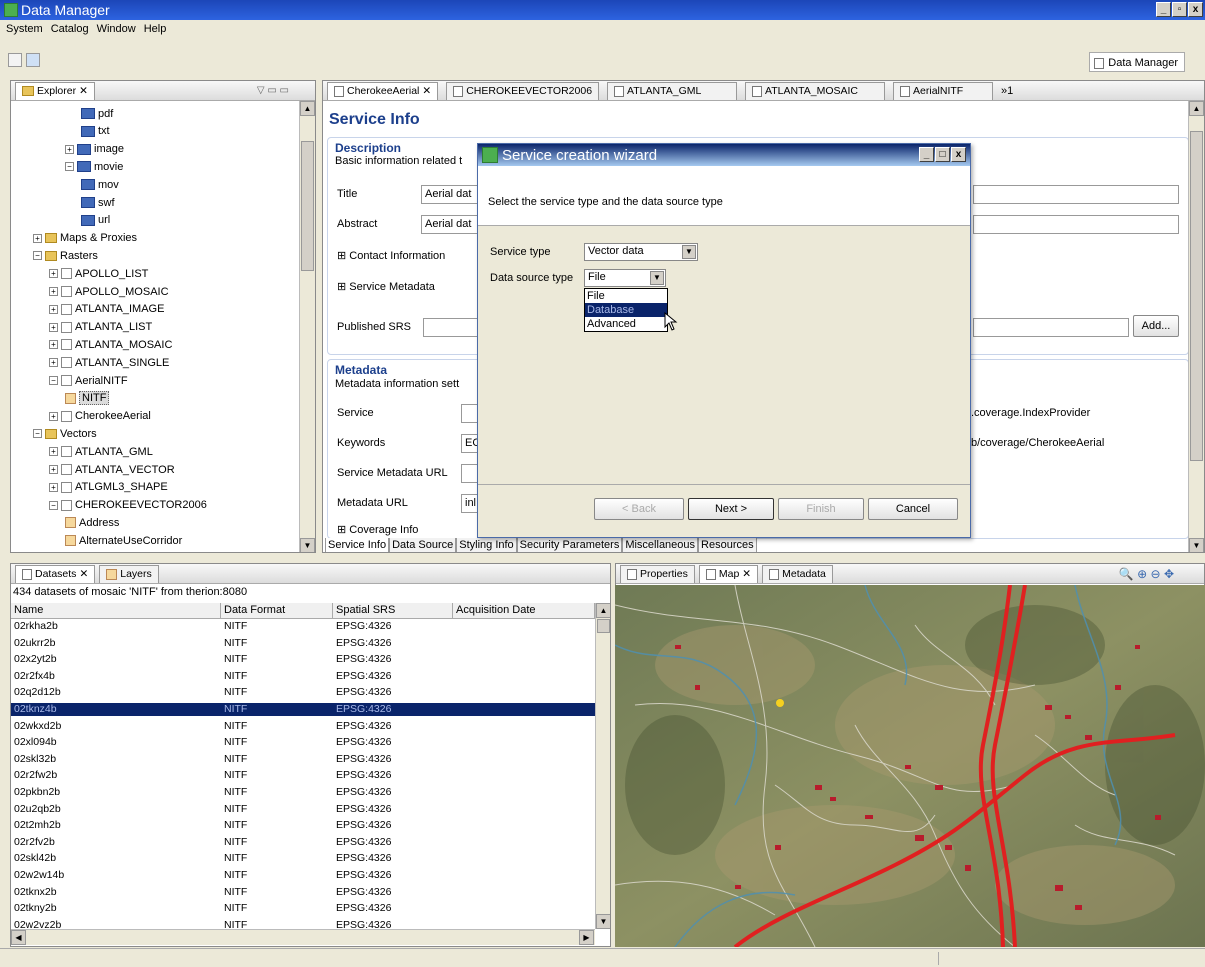 Image resolution: width=1205 pixels, height=967 pixels. Describe the element at coordinates (55, 90) in the screenshot. I see `tab-explorer: Explorer ✕` at that location.